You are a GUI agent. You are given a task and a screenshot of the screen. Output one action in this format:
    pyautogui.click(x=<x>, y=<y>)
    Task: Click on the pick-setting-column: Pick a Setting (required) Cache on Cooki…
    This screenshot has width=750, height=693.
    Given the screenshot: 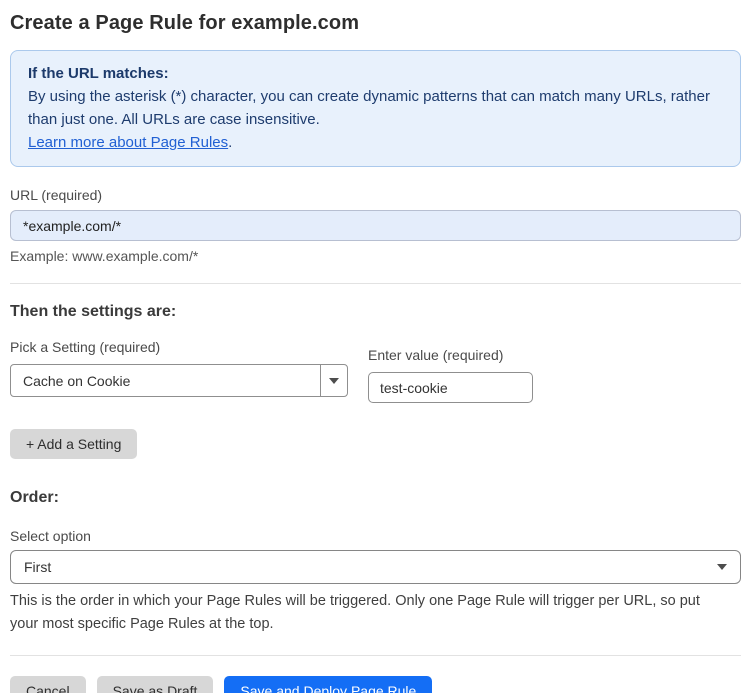 What is the action you would take?
    pyautogui.click(x=179, y=359)
    